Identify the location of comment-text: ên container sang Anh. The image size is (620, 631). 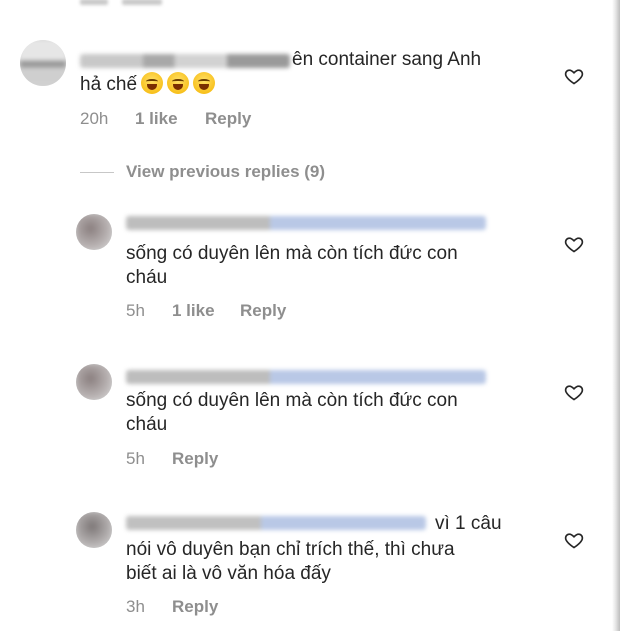
(387, 59).